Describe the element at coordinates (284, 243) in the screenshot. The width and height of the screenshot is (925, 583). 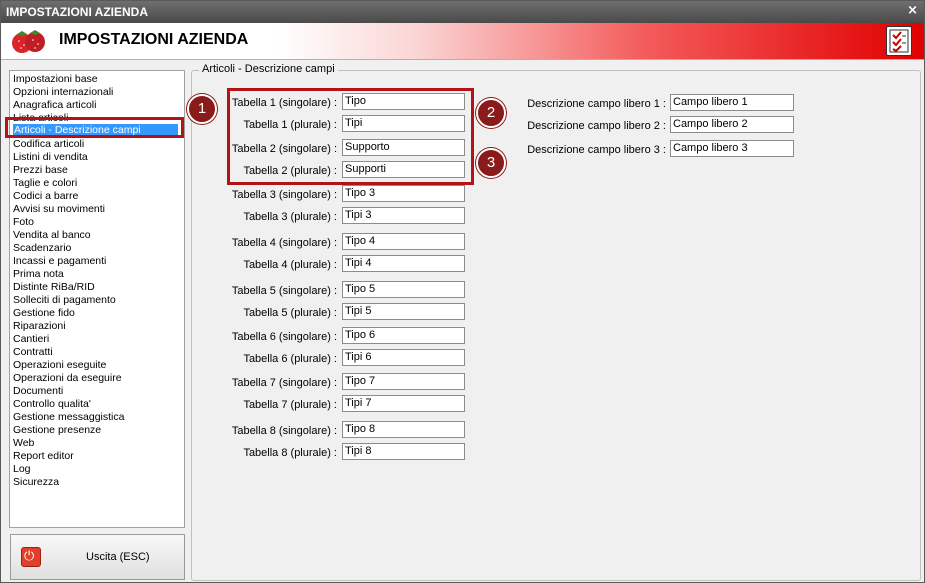
I see `table-label: Tabella 4 (singolare) :` at that location.